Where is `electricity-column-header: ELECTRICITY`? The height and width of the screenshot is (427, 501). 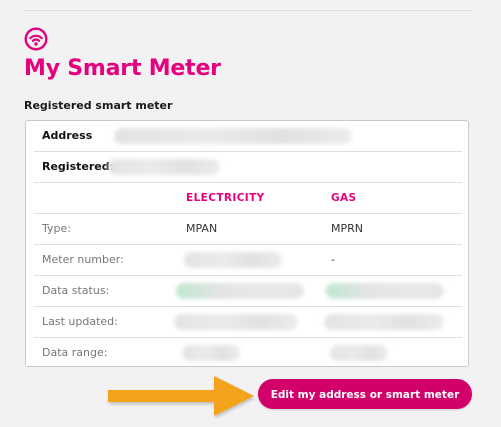
electricity-column-header: ELECTRICITY is located at coordinates (225, 198).